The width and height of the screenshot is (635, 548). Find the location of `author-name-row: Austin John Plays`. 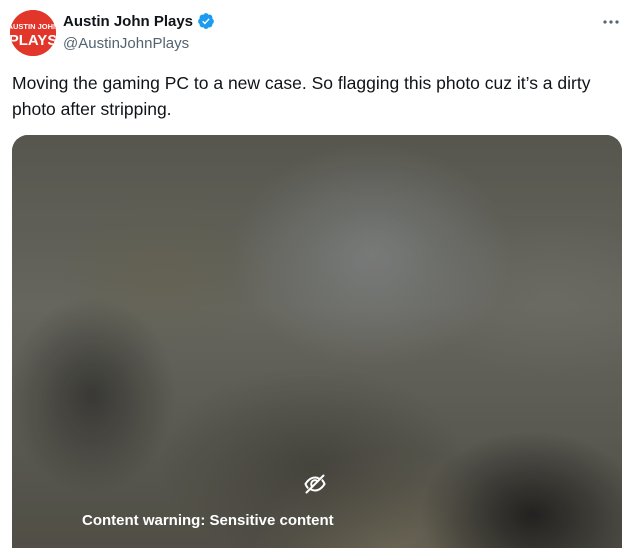

author-name-row: Austin John Plays is located at coordinates (139, 21).